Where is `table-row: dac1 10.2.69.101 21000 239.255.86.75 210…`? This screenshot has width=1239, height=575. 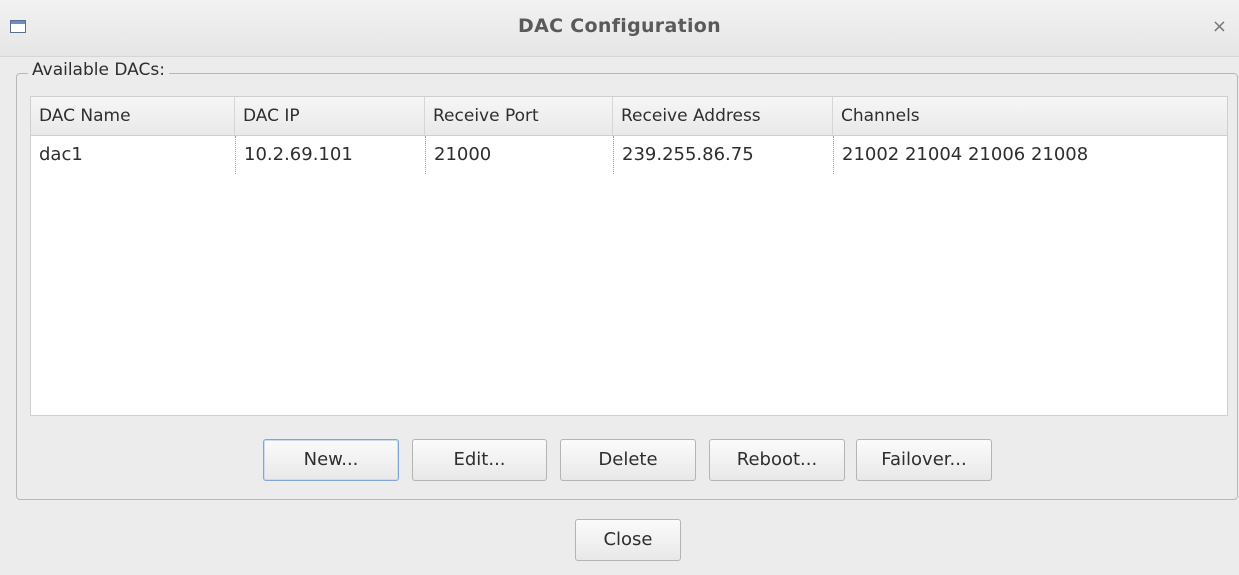 table-row: dac1 10.2.69.101 21000 239.255.86.75 210… is located at coordinates (629, 155).